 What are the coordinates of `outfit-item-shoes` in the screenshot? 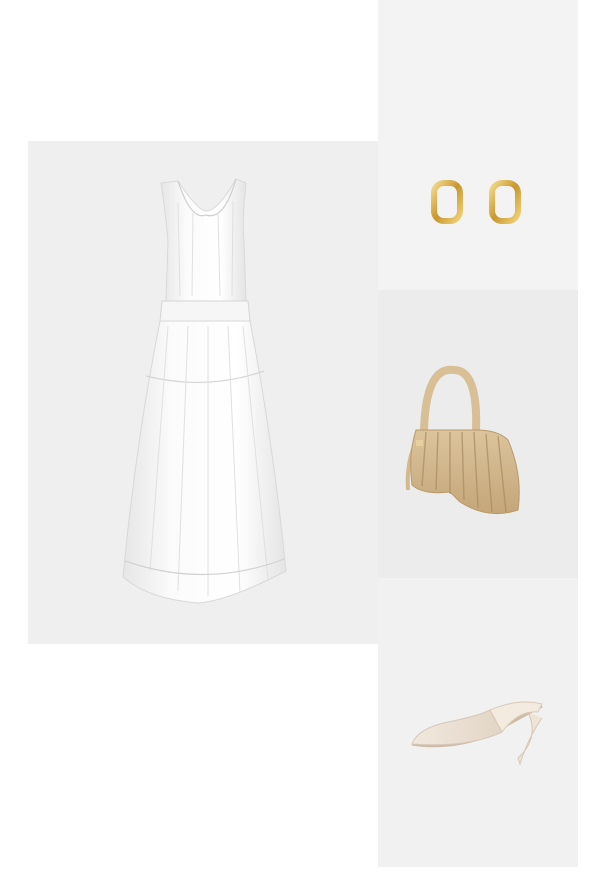 It's located at (478, 722).